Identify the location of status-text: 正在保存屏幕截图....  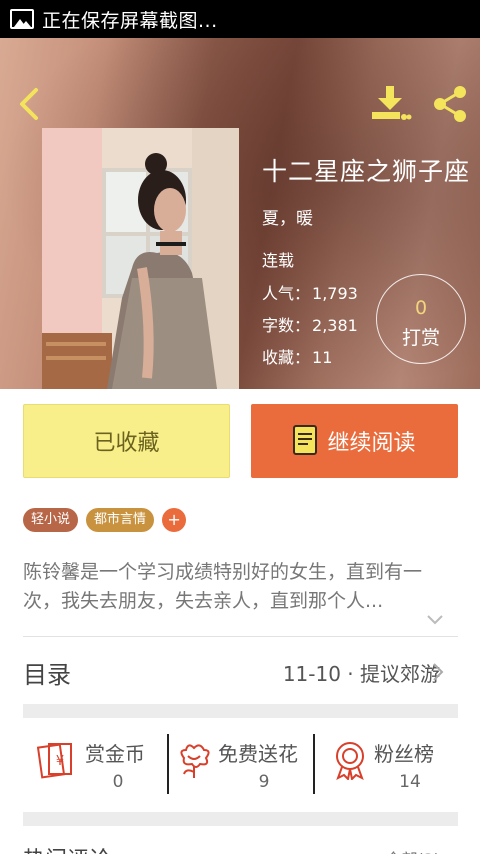
(130, 20).